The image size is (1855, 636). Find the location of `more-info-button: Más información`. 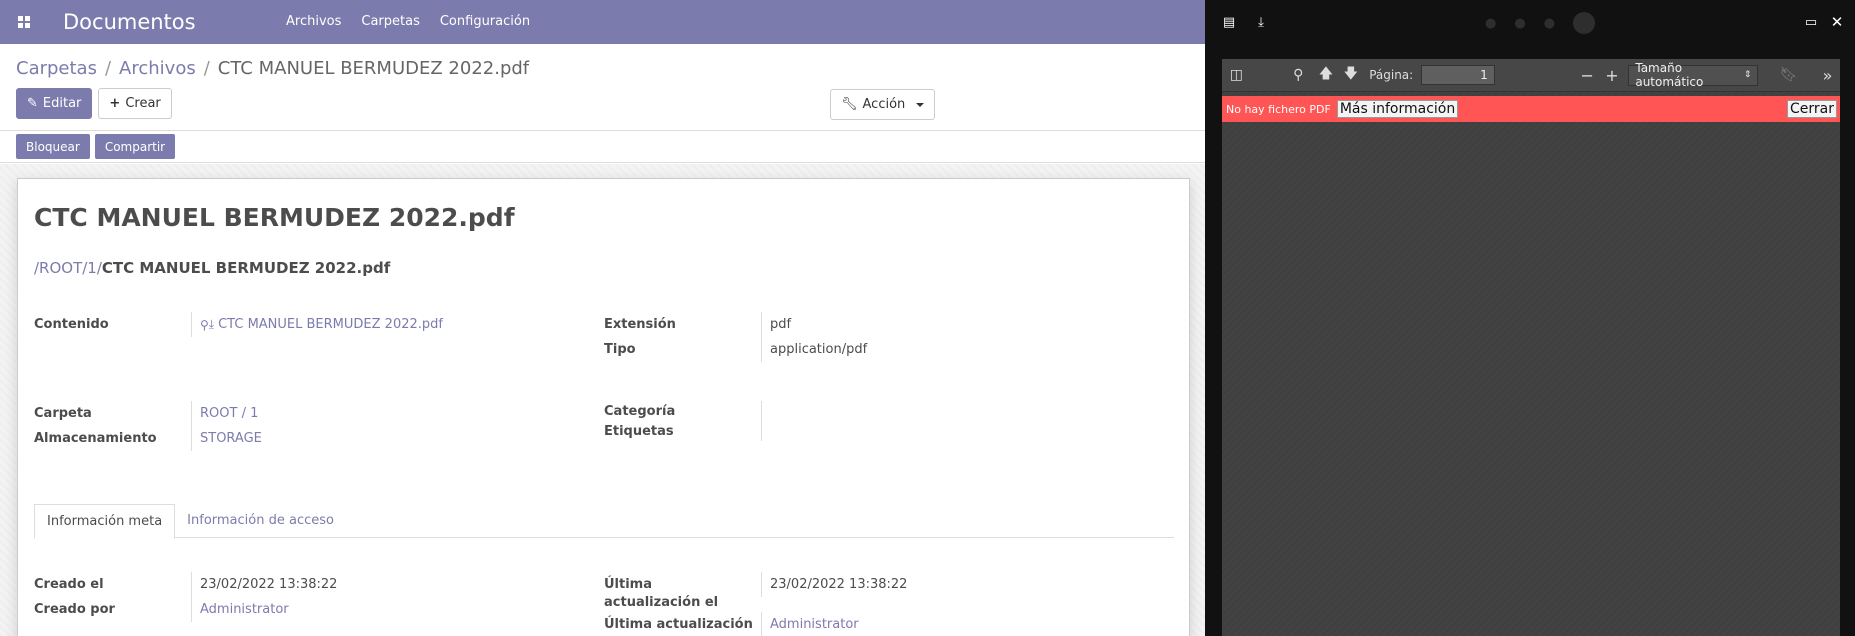

more-info-button: Más información is located at coordinates (1397, 109).